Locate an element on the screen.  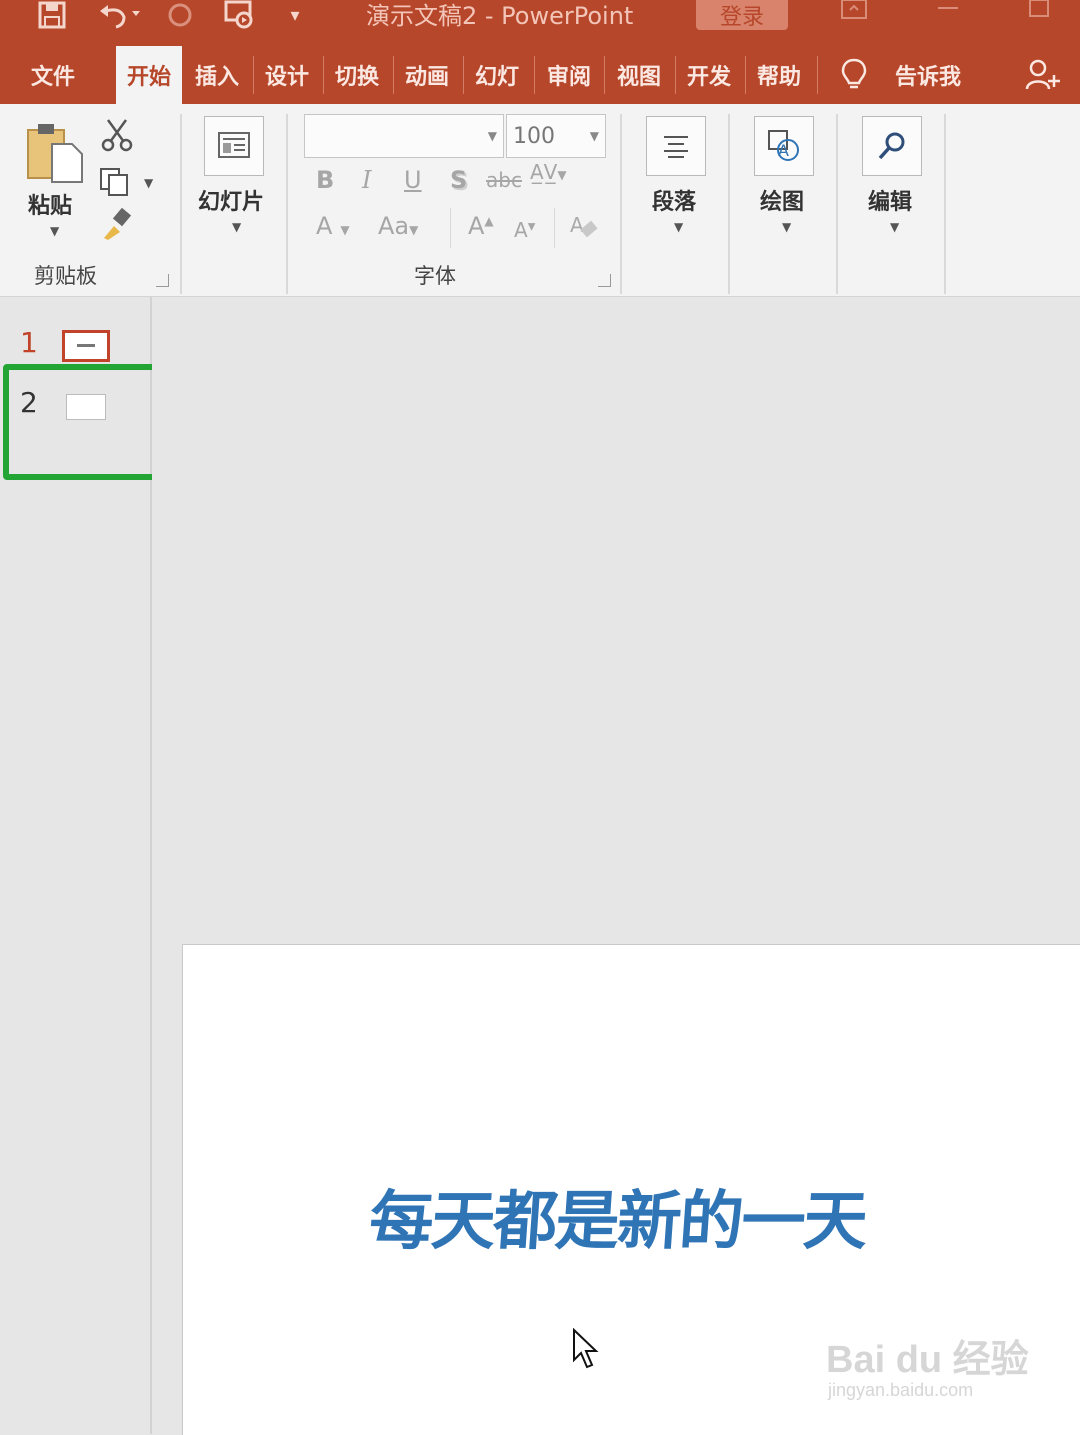
thumbnail-title-line is located at coordinates (86, 345).